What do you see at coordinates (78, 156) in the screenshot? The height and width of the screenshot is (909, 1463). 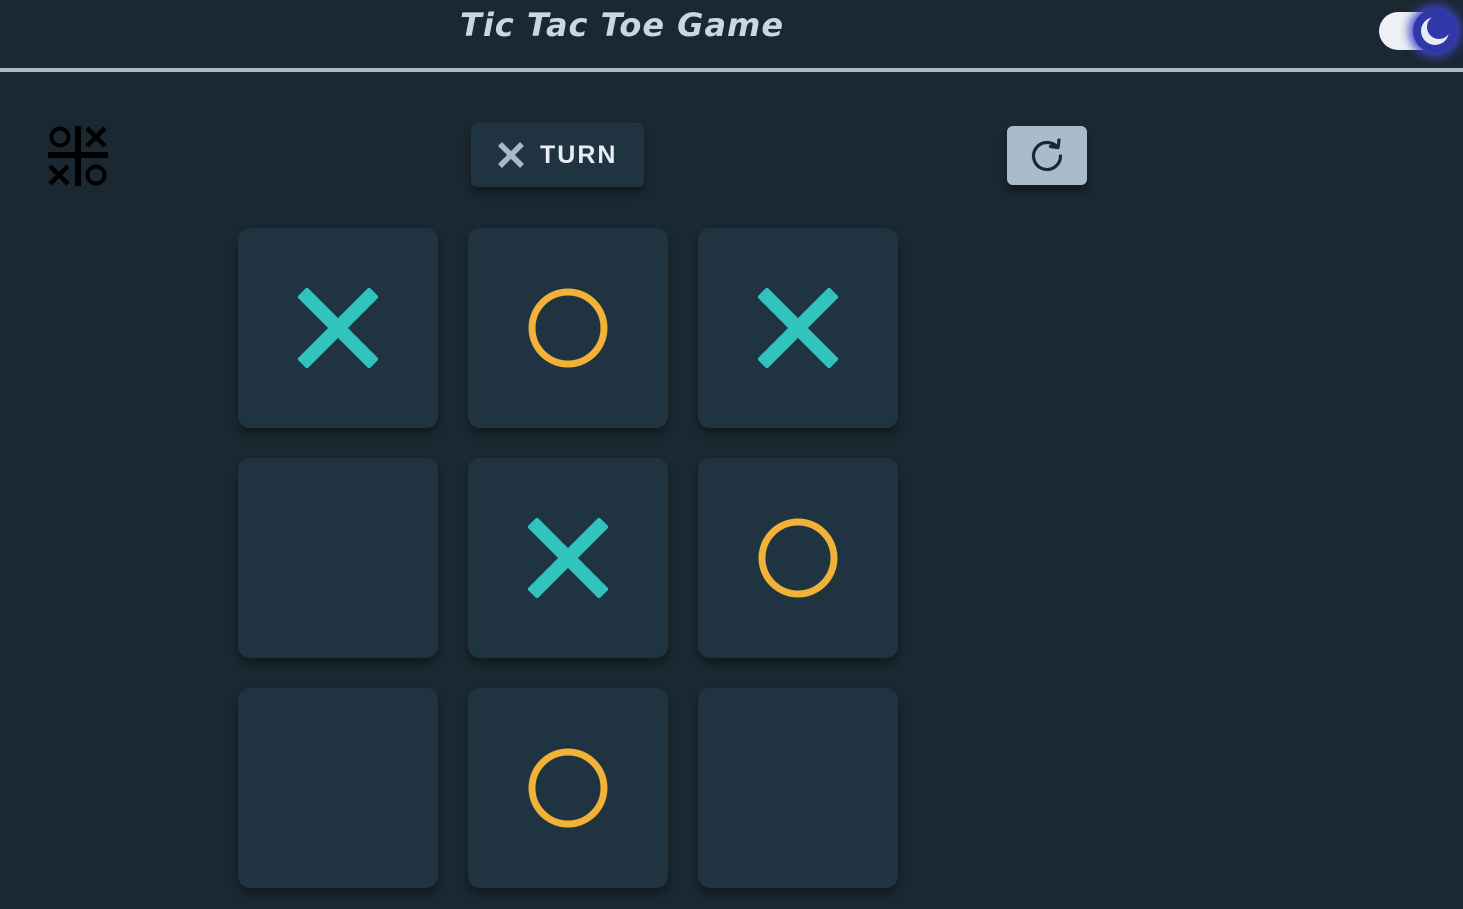 I see `tic-tac-toe-logo-icon` at bounding box center [78, 156].